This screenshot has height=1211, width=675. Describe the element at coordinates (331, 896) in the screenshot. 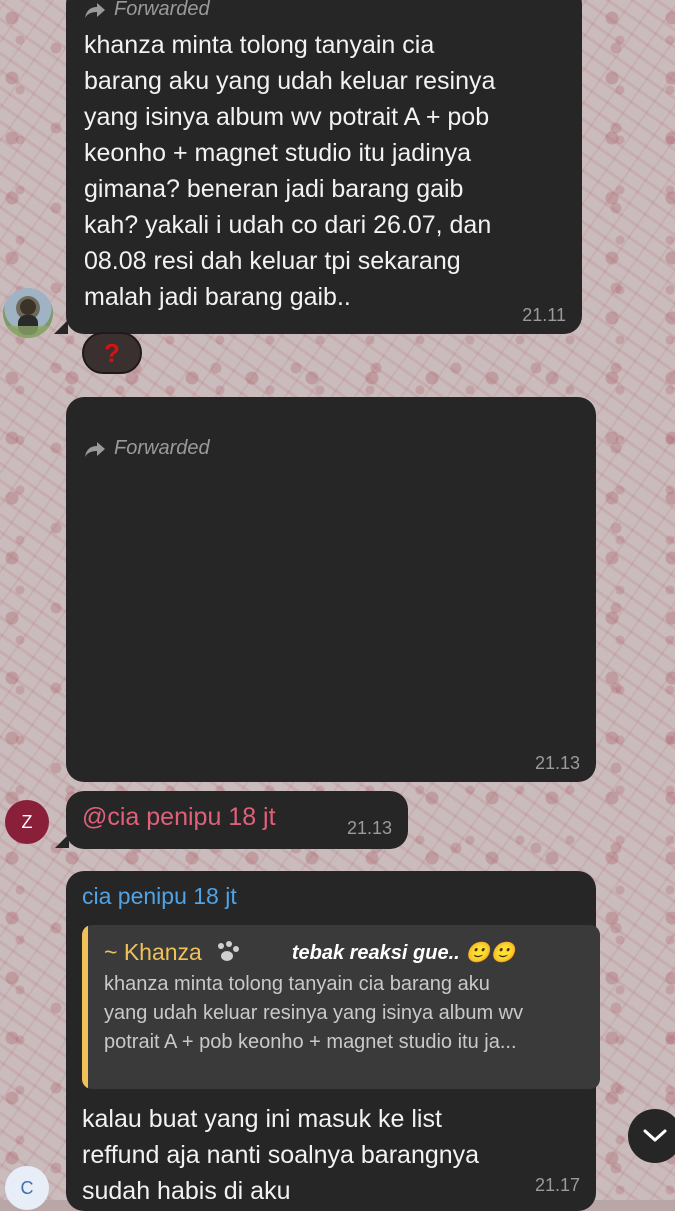

I see `sender-name: cia penipu 18 jt` at that location.